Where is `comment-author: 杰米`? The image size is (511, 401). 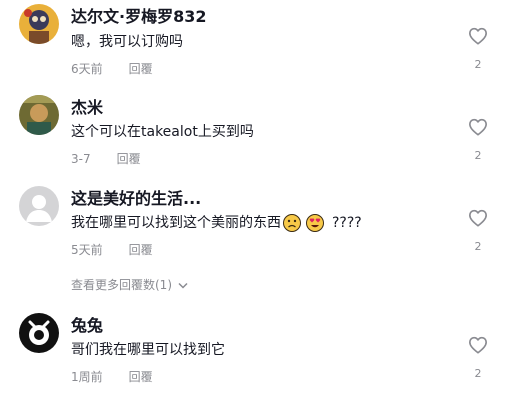
comment-author: 杰米 is located at coordinates (87, 108).